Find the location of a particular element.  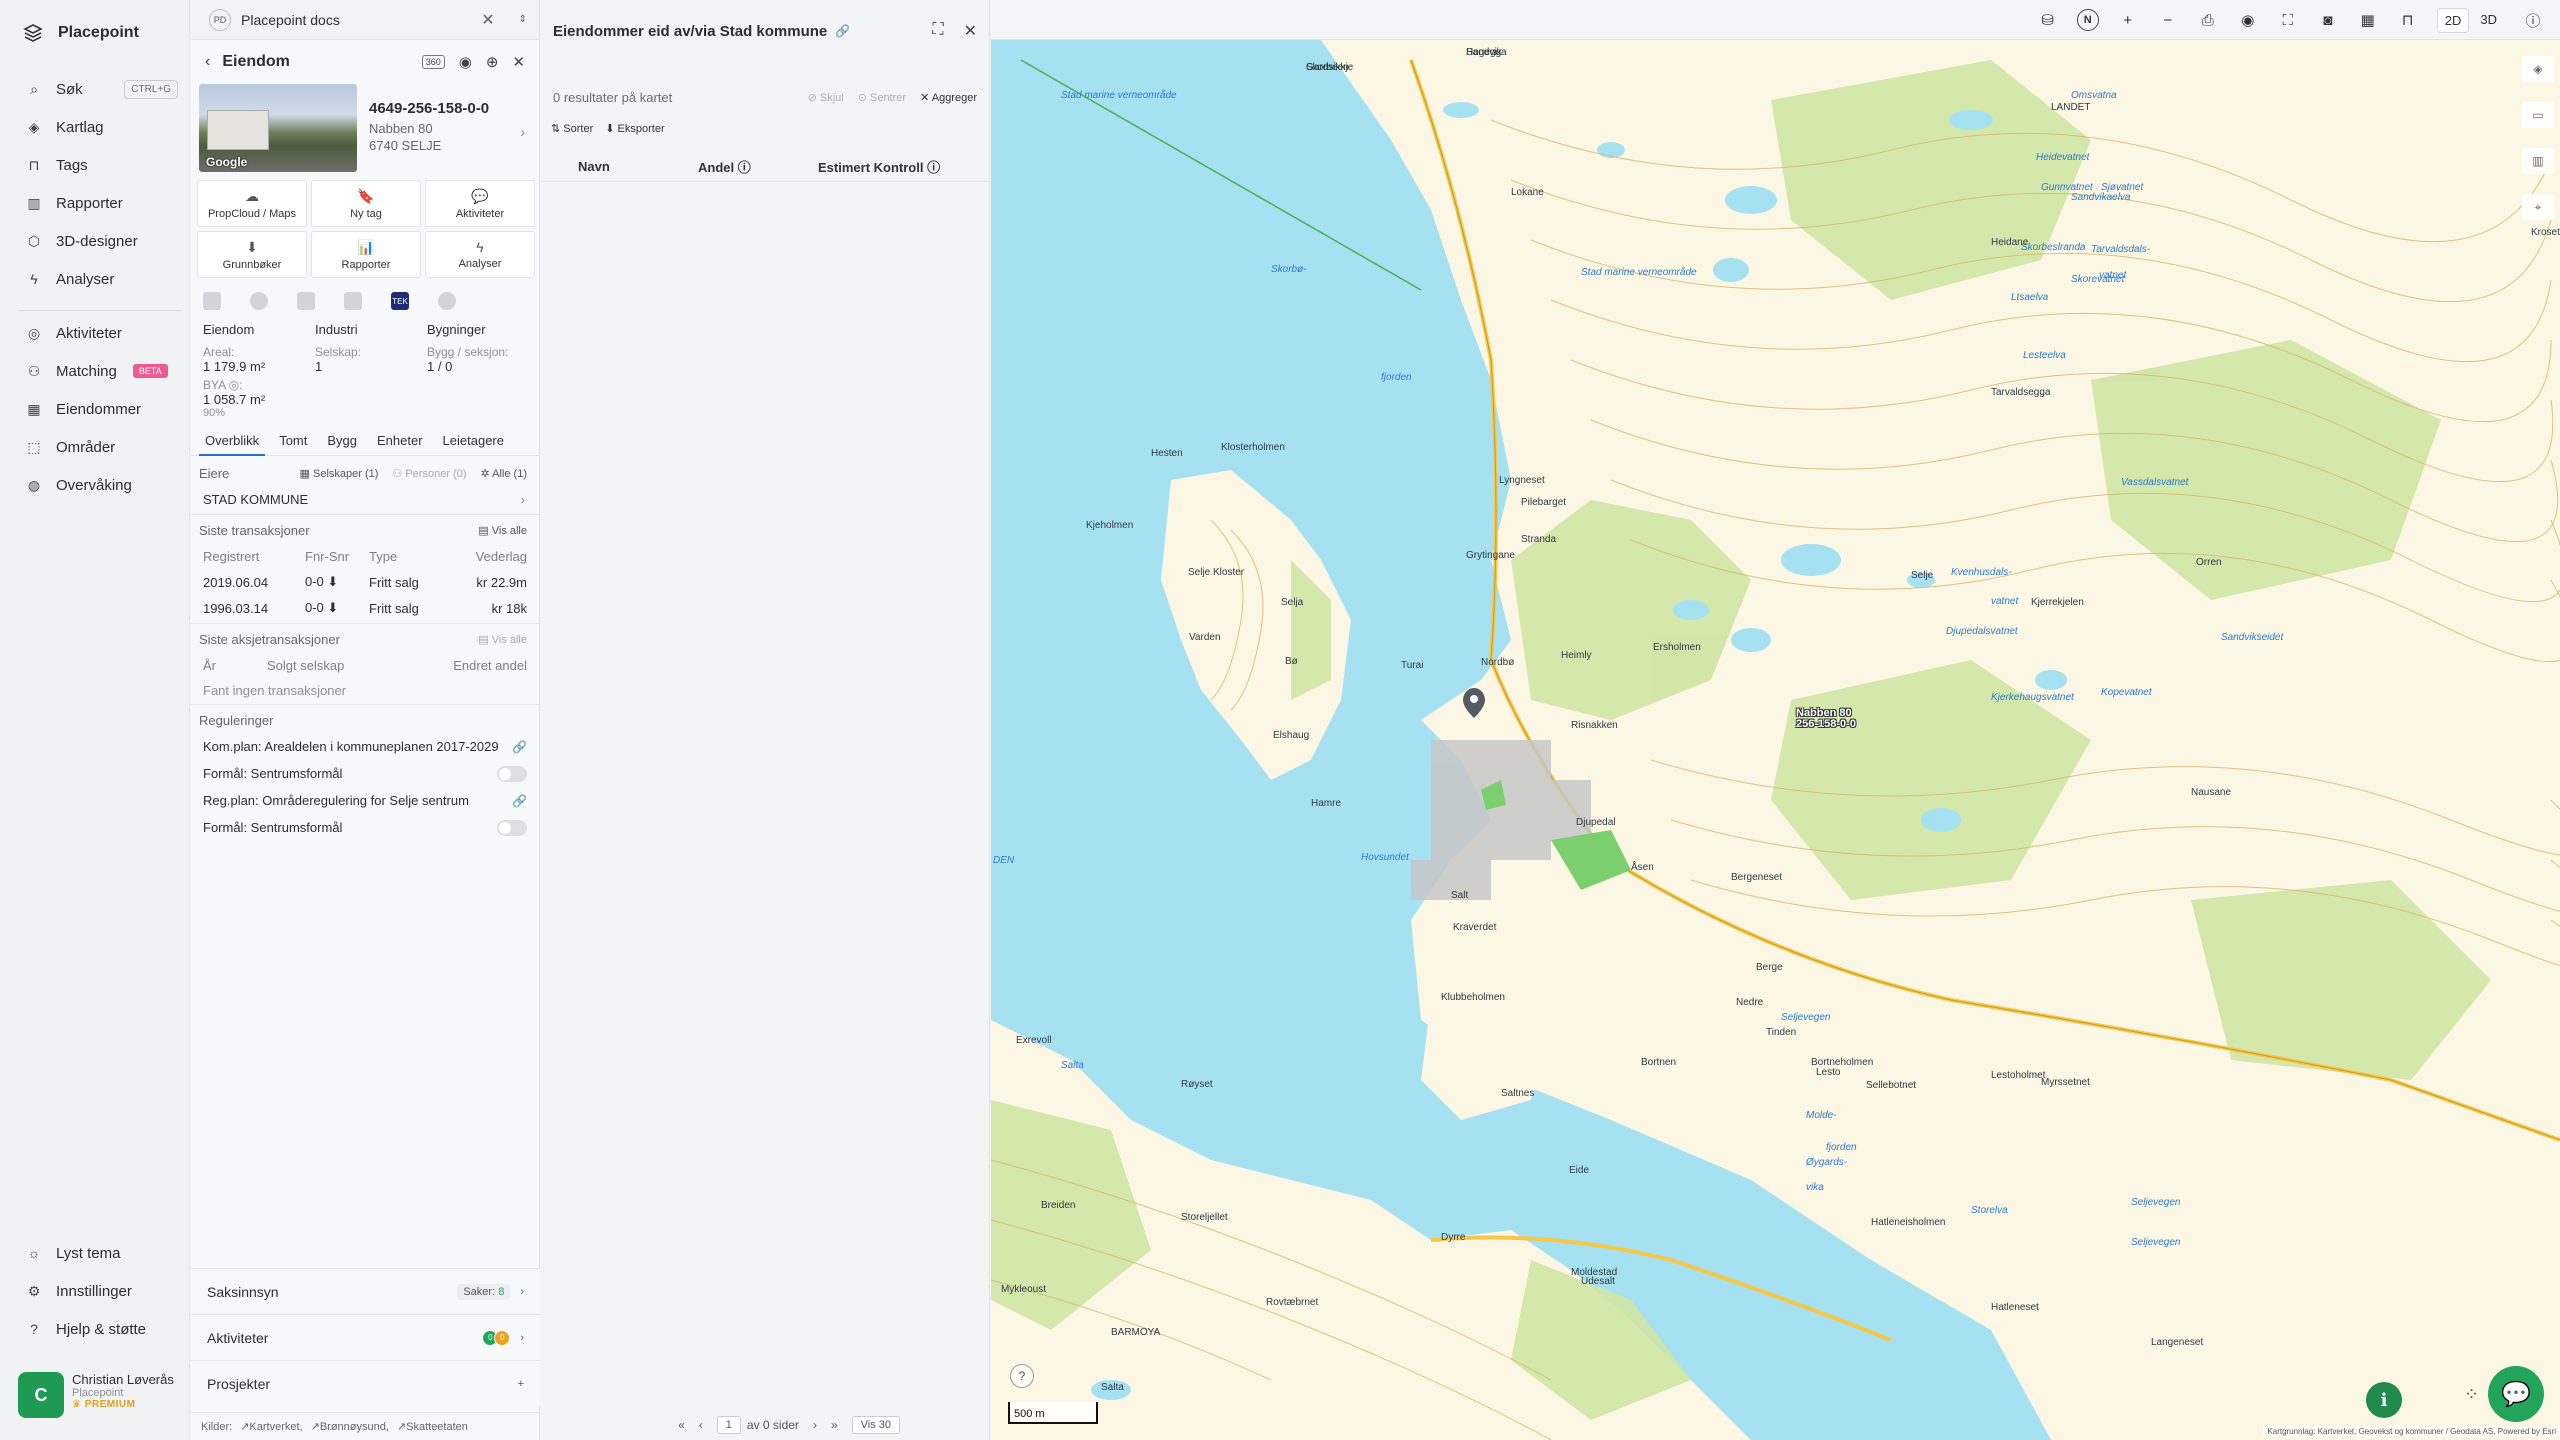

saksinnsyn-section: Saksinnsyn Saker: 8 › is located at coordinates (365, 1291).